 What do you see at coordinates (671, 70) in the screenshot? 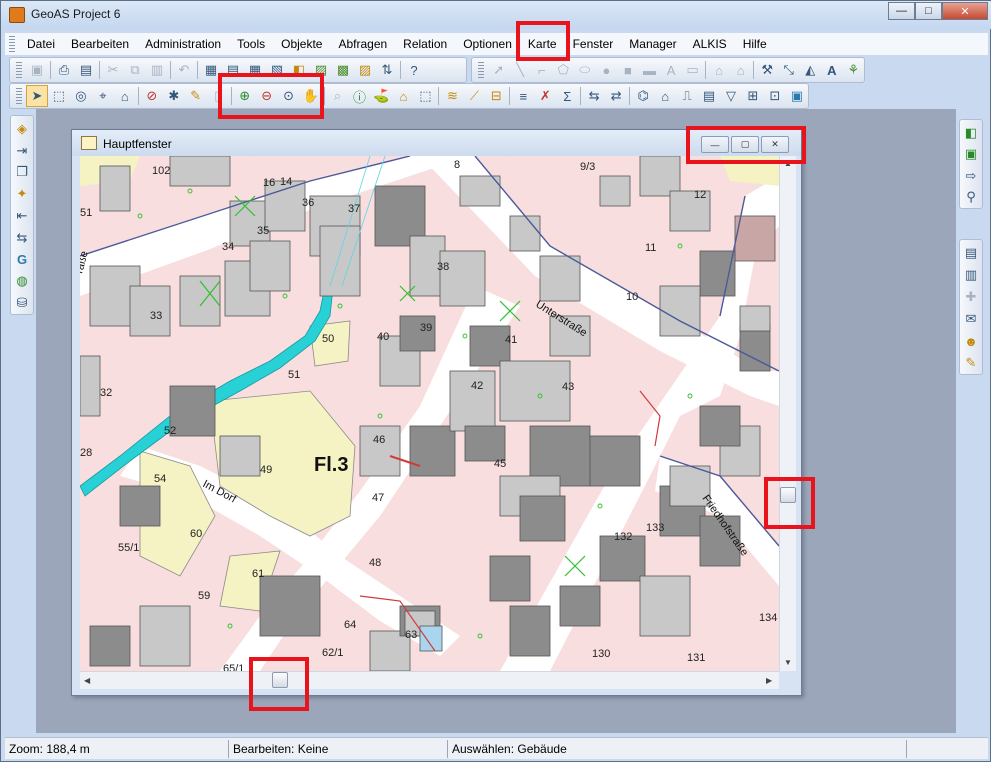
I see `text-icon: A` at bounding box center [671, 70].